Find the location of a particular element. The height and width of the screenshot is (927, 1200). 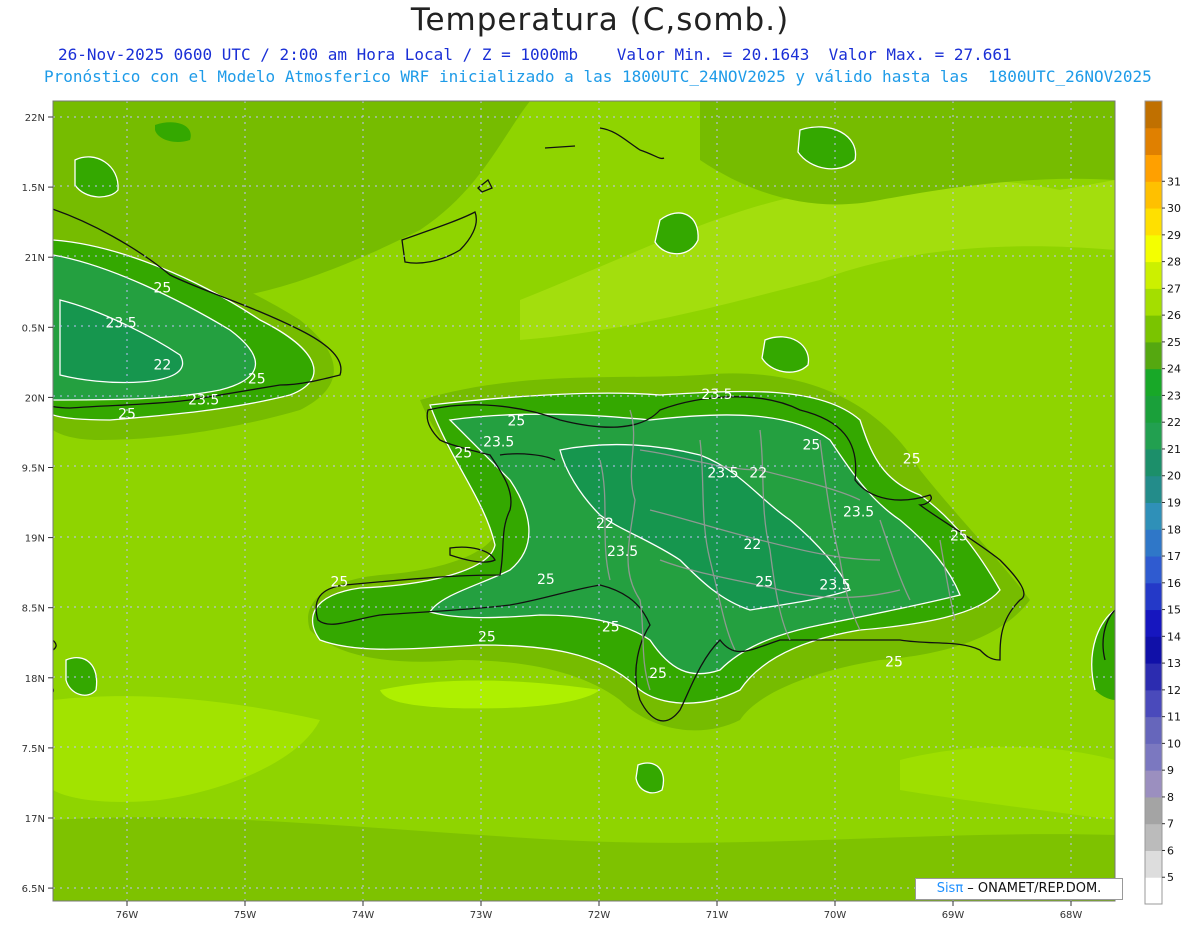

colorbar-label: 9 is located at coordinates (1170, 770).